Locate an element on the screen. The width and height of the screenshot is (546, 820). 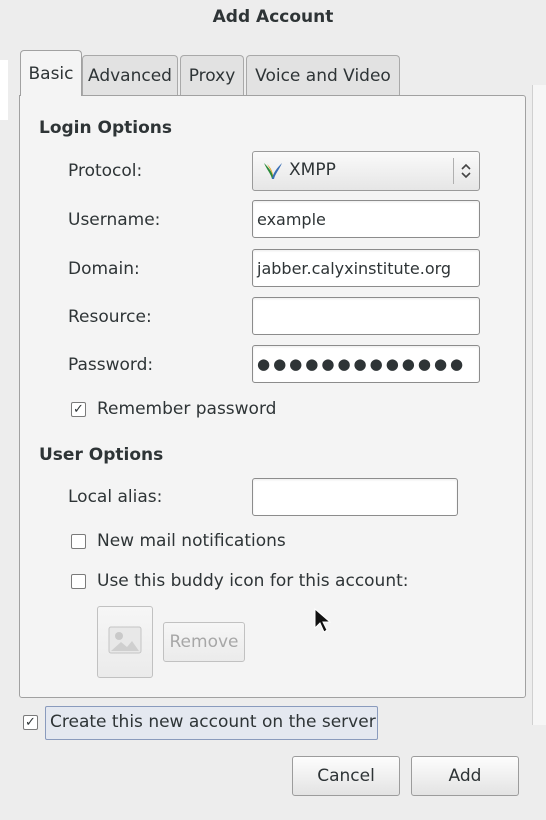
tab-advanced: Advanced is located at coordinates (130, 75).